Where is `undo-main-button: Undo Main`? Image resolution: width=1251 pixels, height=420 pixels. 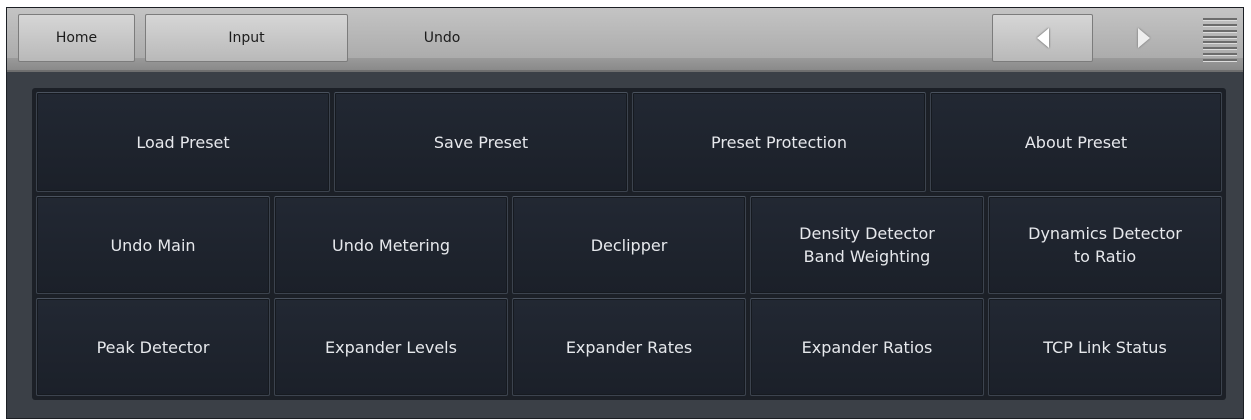 undo-main-button: Undo Main is located at coordinates (153, 245).